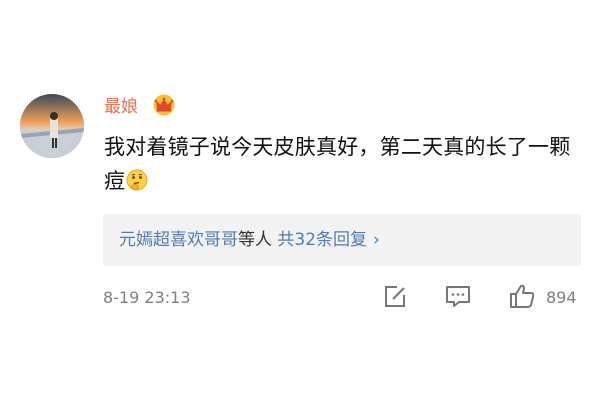 This screenshot has width=600, height=400. Describe the element at coordinates (395, 296) in the screenshot. I see `share-edit-icon` at that location.